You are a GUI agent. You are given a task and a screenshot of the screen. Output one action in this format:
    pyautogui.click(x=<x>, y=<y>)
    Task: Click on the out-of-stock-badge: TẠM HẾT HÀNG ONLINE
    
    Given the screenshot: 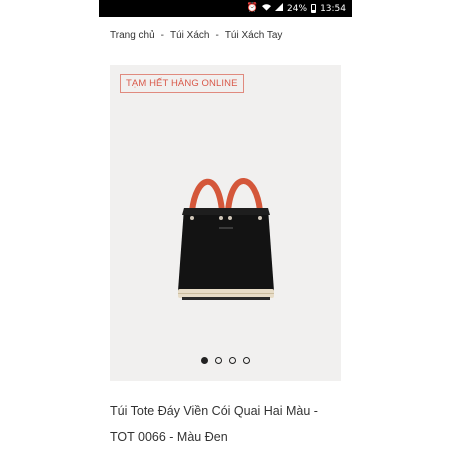 What is the action you would take?
    pyautogui.click(x=182, y=83)
    